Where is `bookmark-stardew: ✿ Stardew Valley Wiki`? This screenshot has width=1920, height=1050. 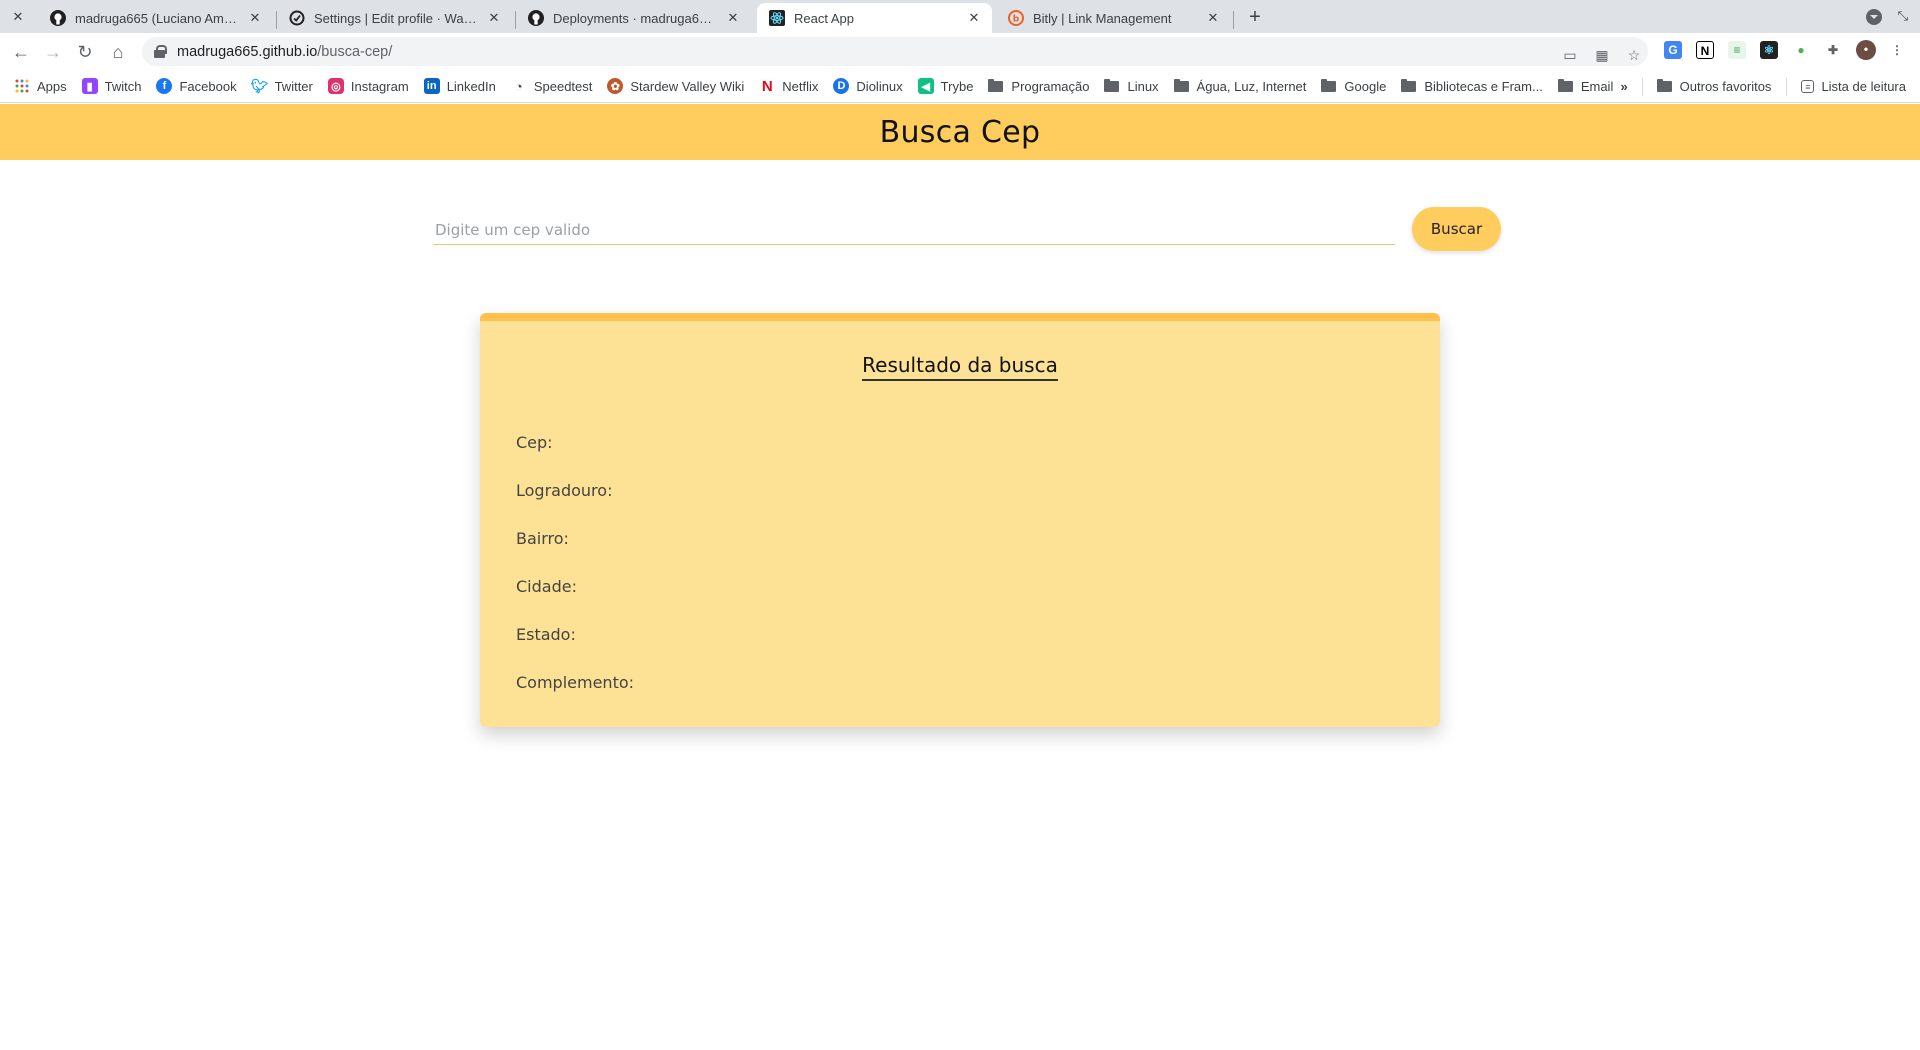 bookmark-stardew: ✿ Stardew Valley Wiki is located at coordinates (675, 86).